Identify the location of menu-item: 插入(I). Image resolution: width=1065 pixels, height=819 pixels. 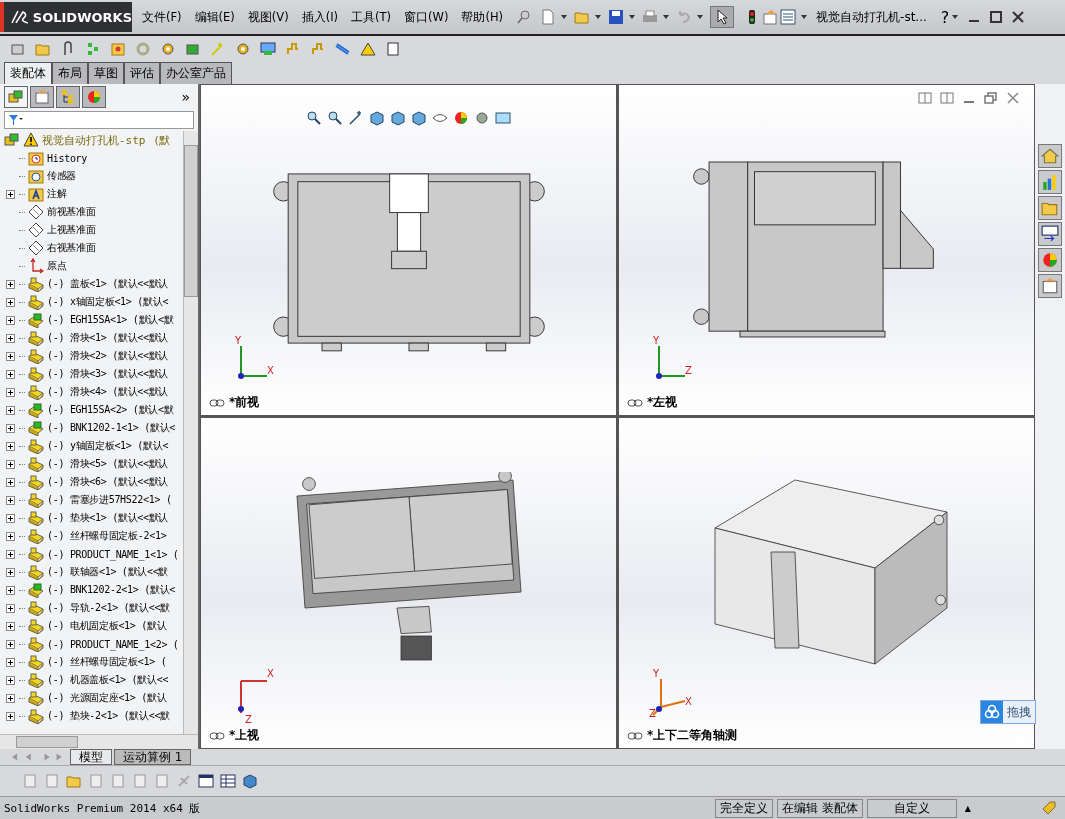
(320, 17).